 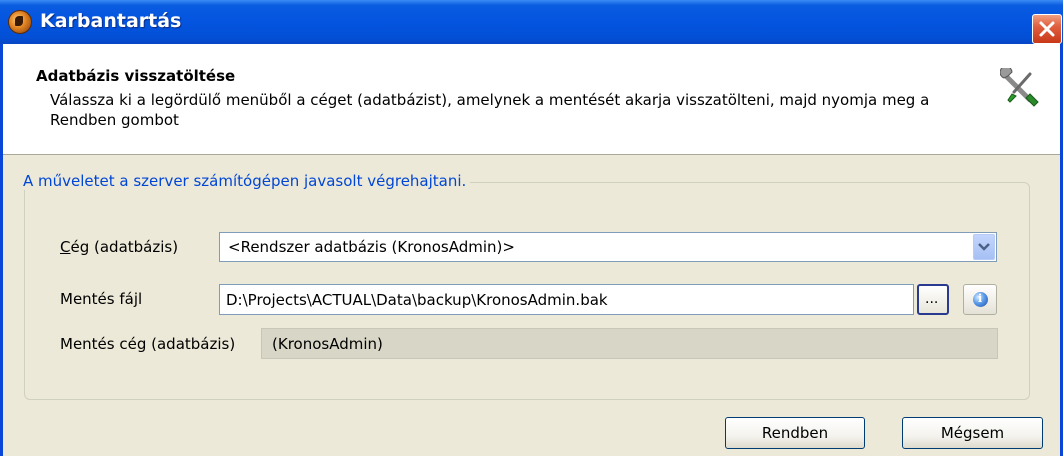 I want to click on chevron-down-icon, so click(x=984, y=247).